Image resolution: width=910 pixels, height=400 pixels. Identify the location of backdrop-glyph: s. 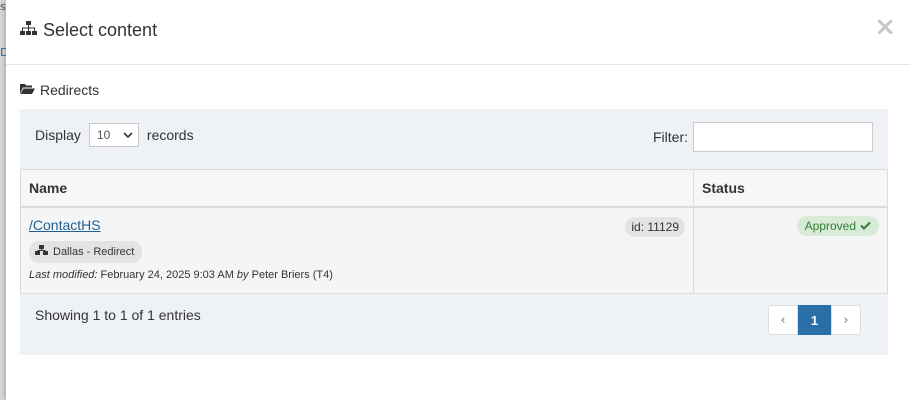
(3, 6).